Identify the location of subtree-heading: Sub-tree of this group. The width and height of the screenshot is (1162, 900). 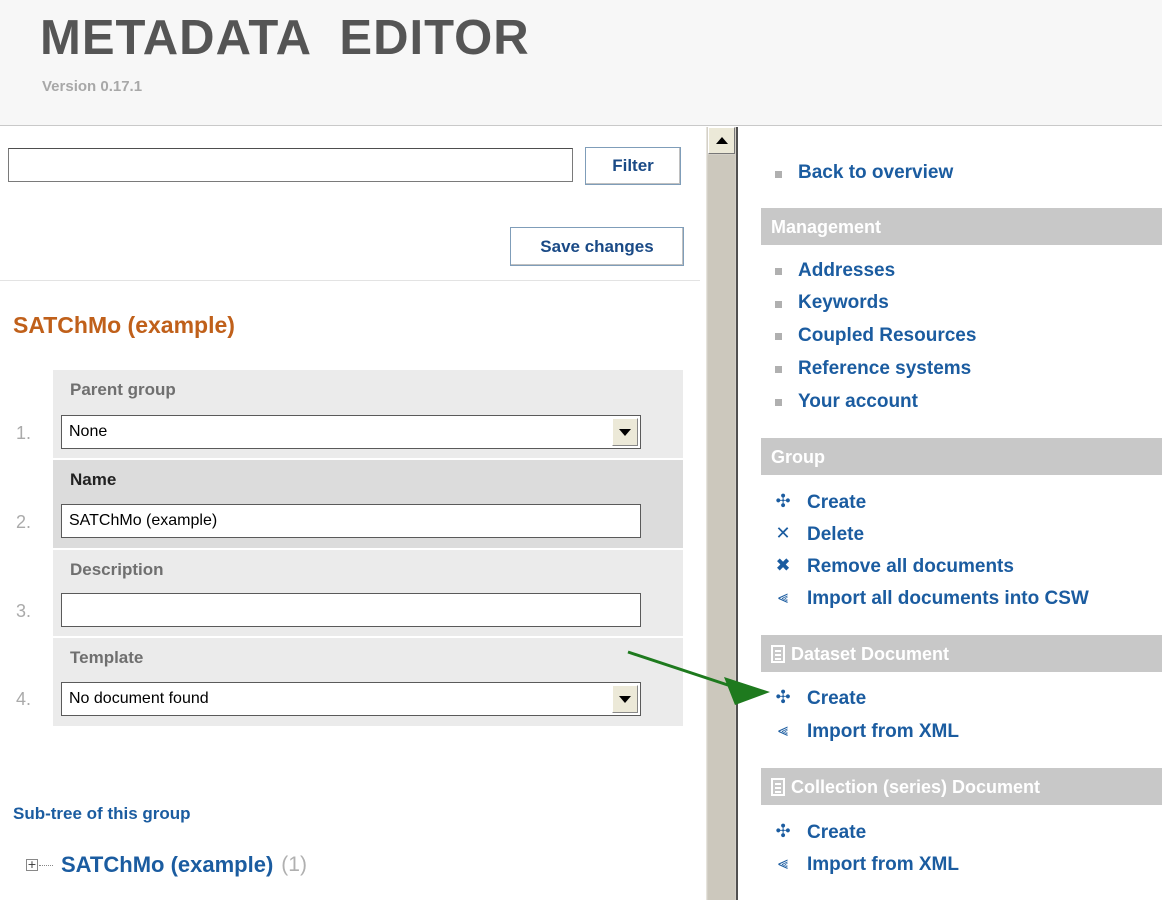
(102, 813).